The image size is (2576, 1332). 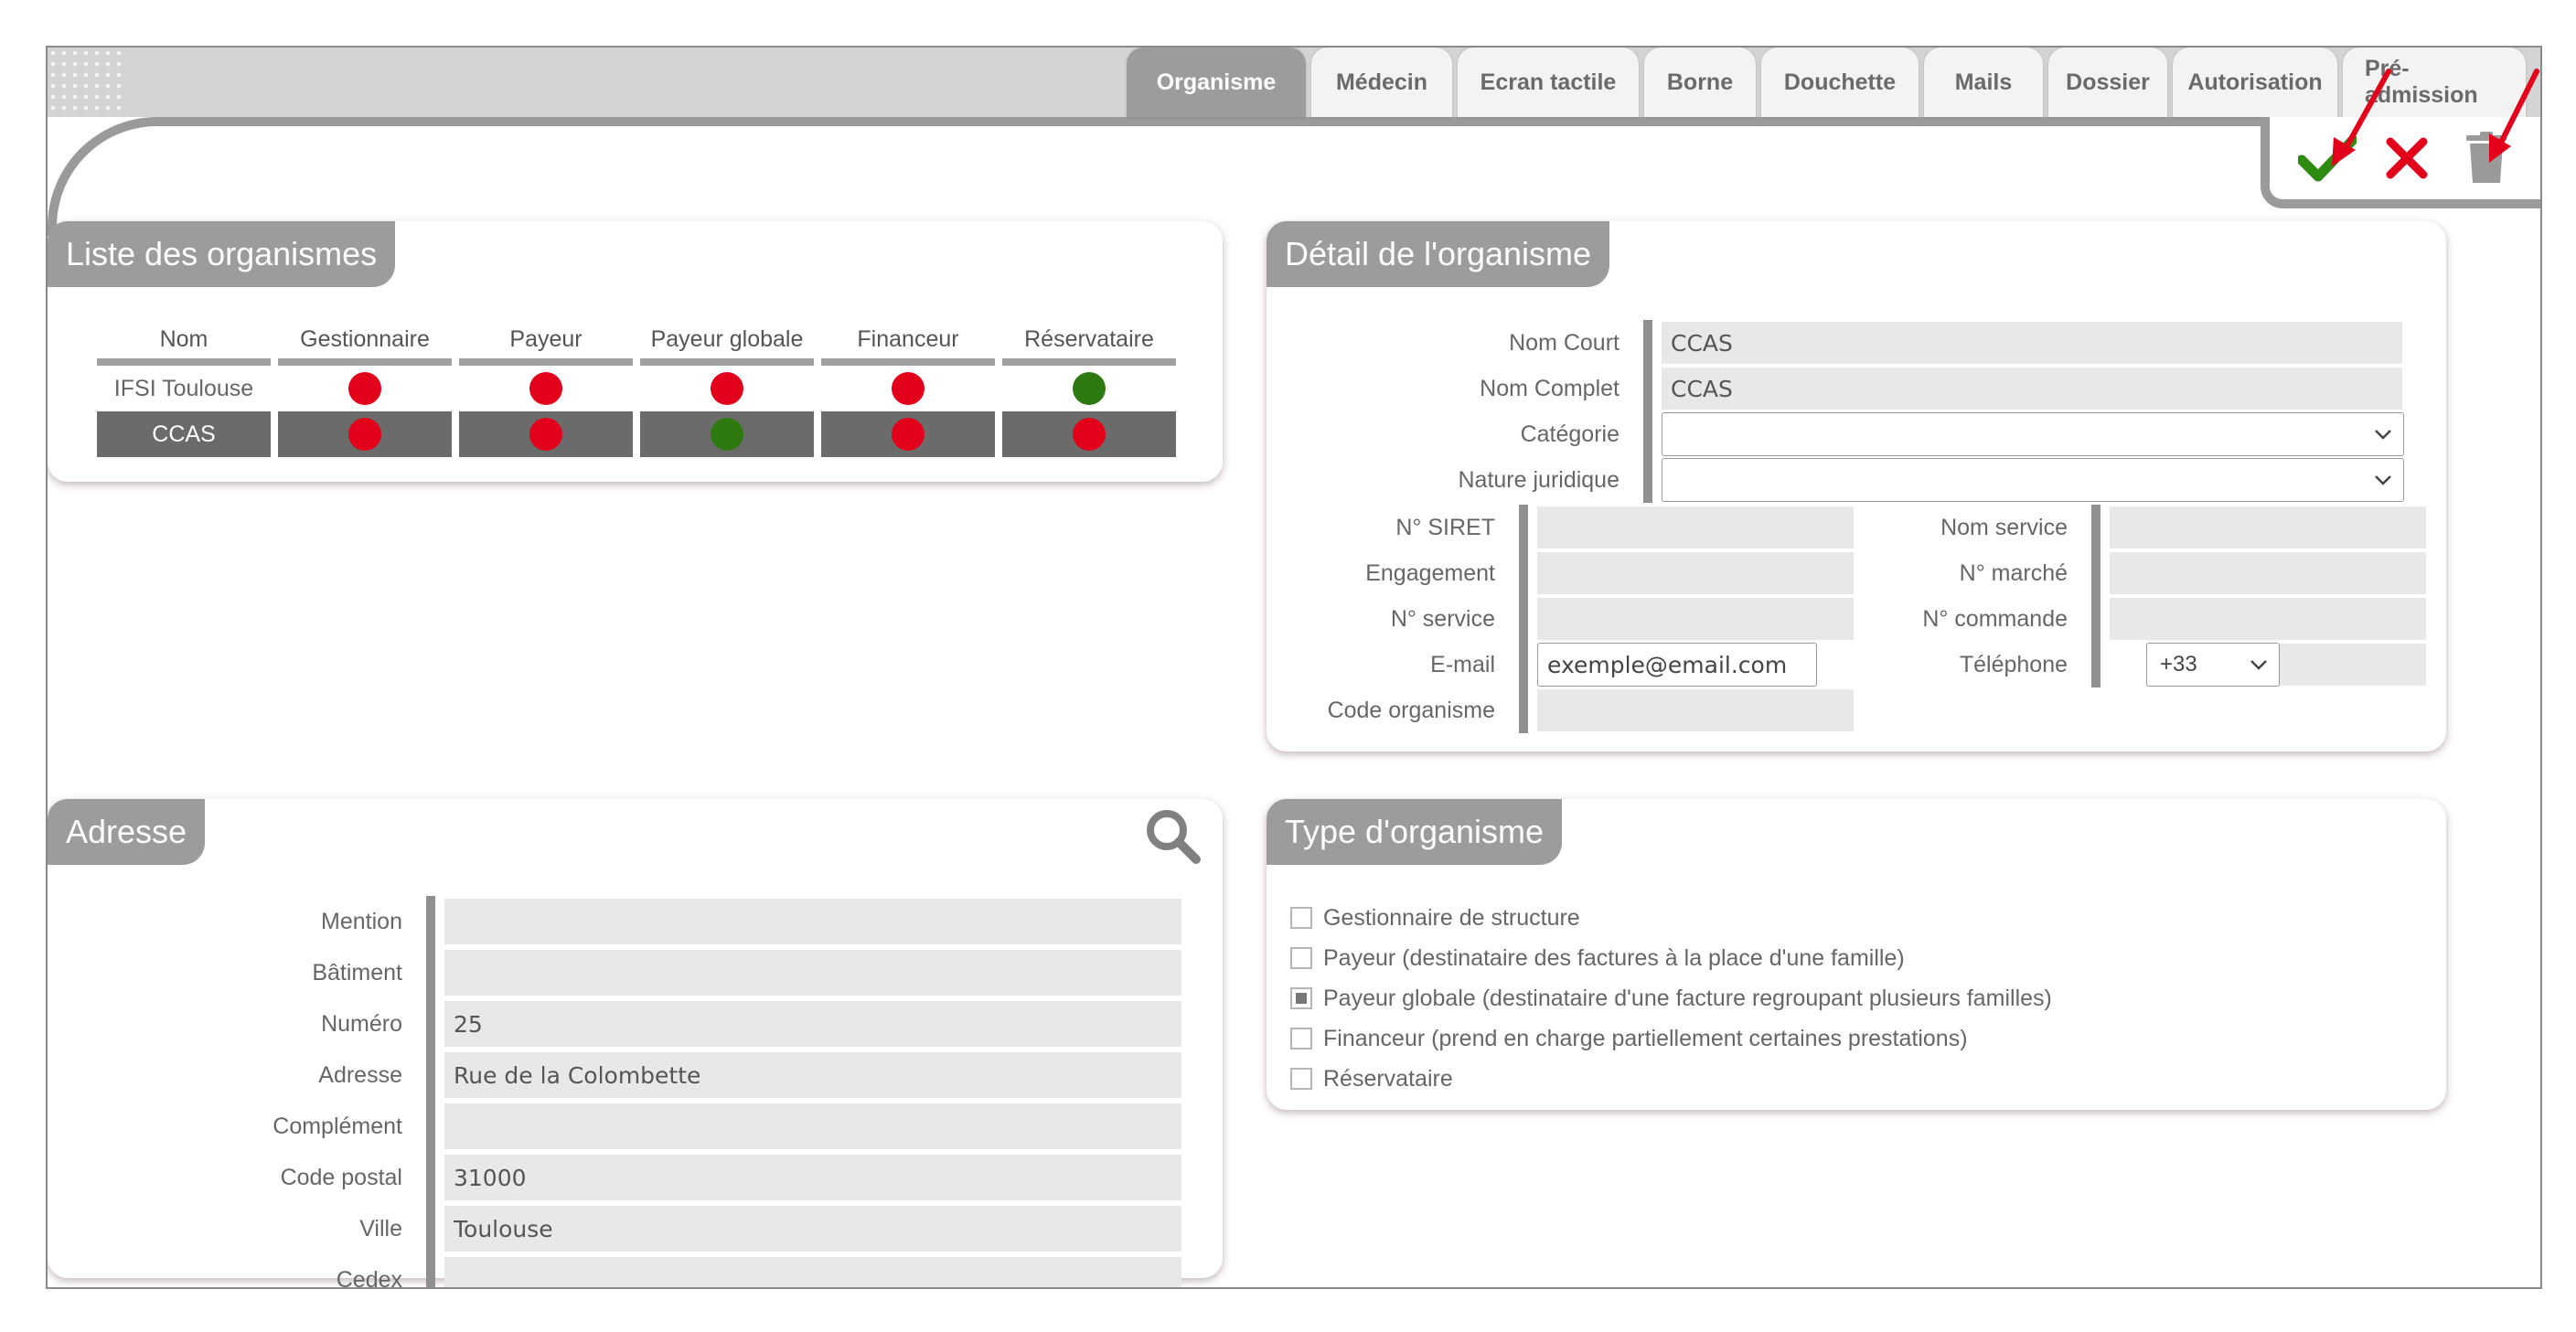 I want to click on n-marche-label: N° marché, so click(x=2013, y=572).